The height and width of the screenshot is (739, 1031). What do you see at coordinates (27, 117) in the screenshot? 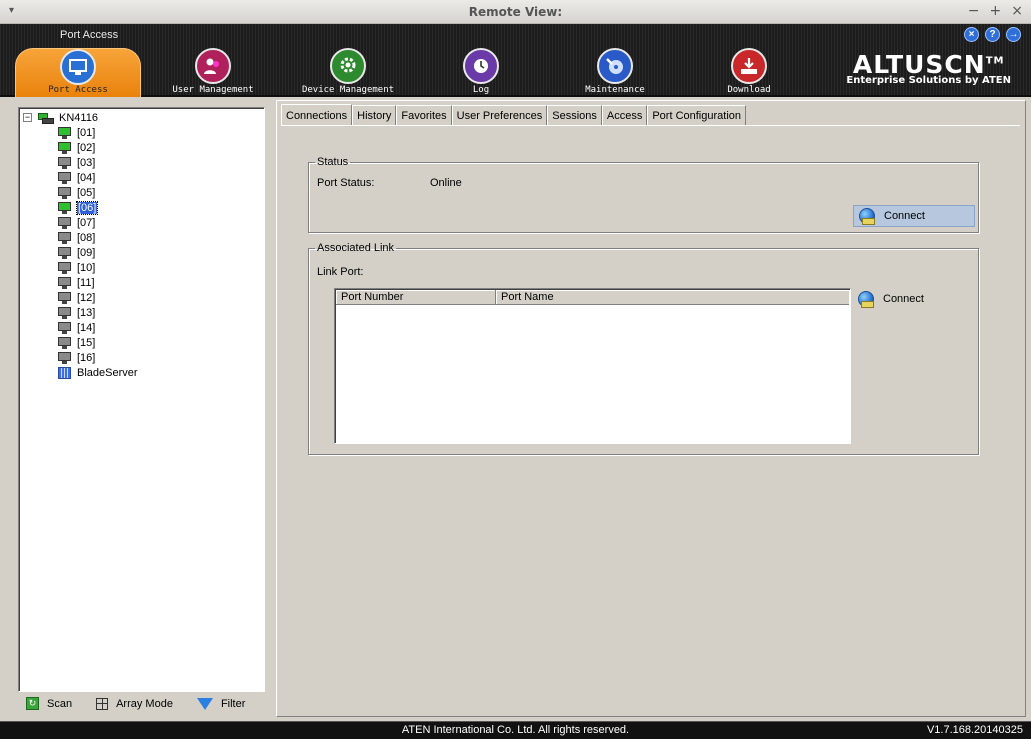
I see `collapse-toggle: −` at bounding box center [27, 117].